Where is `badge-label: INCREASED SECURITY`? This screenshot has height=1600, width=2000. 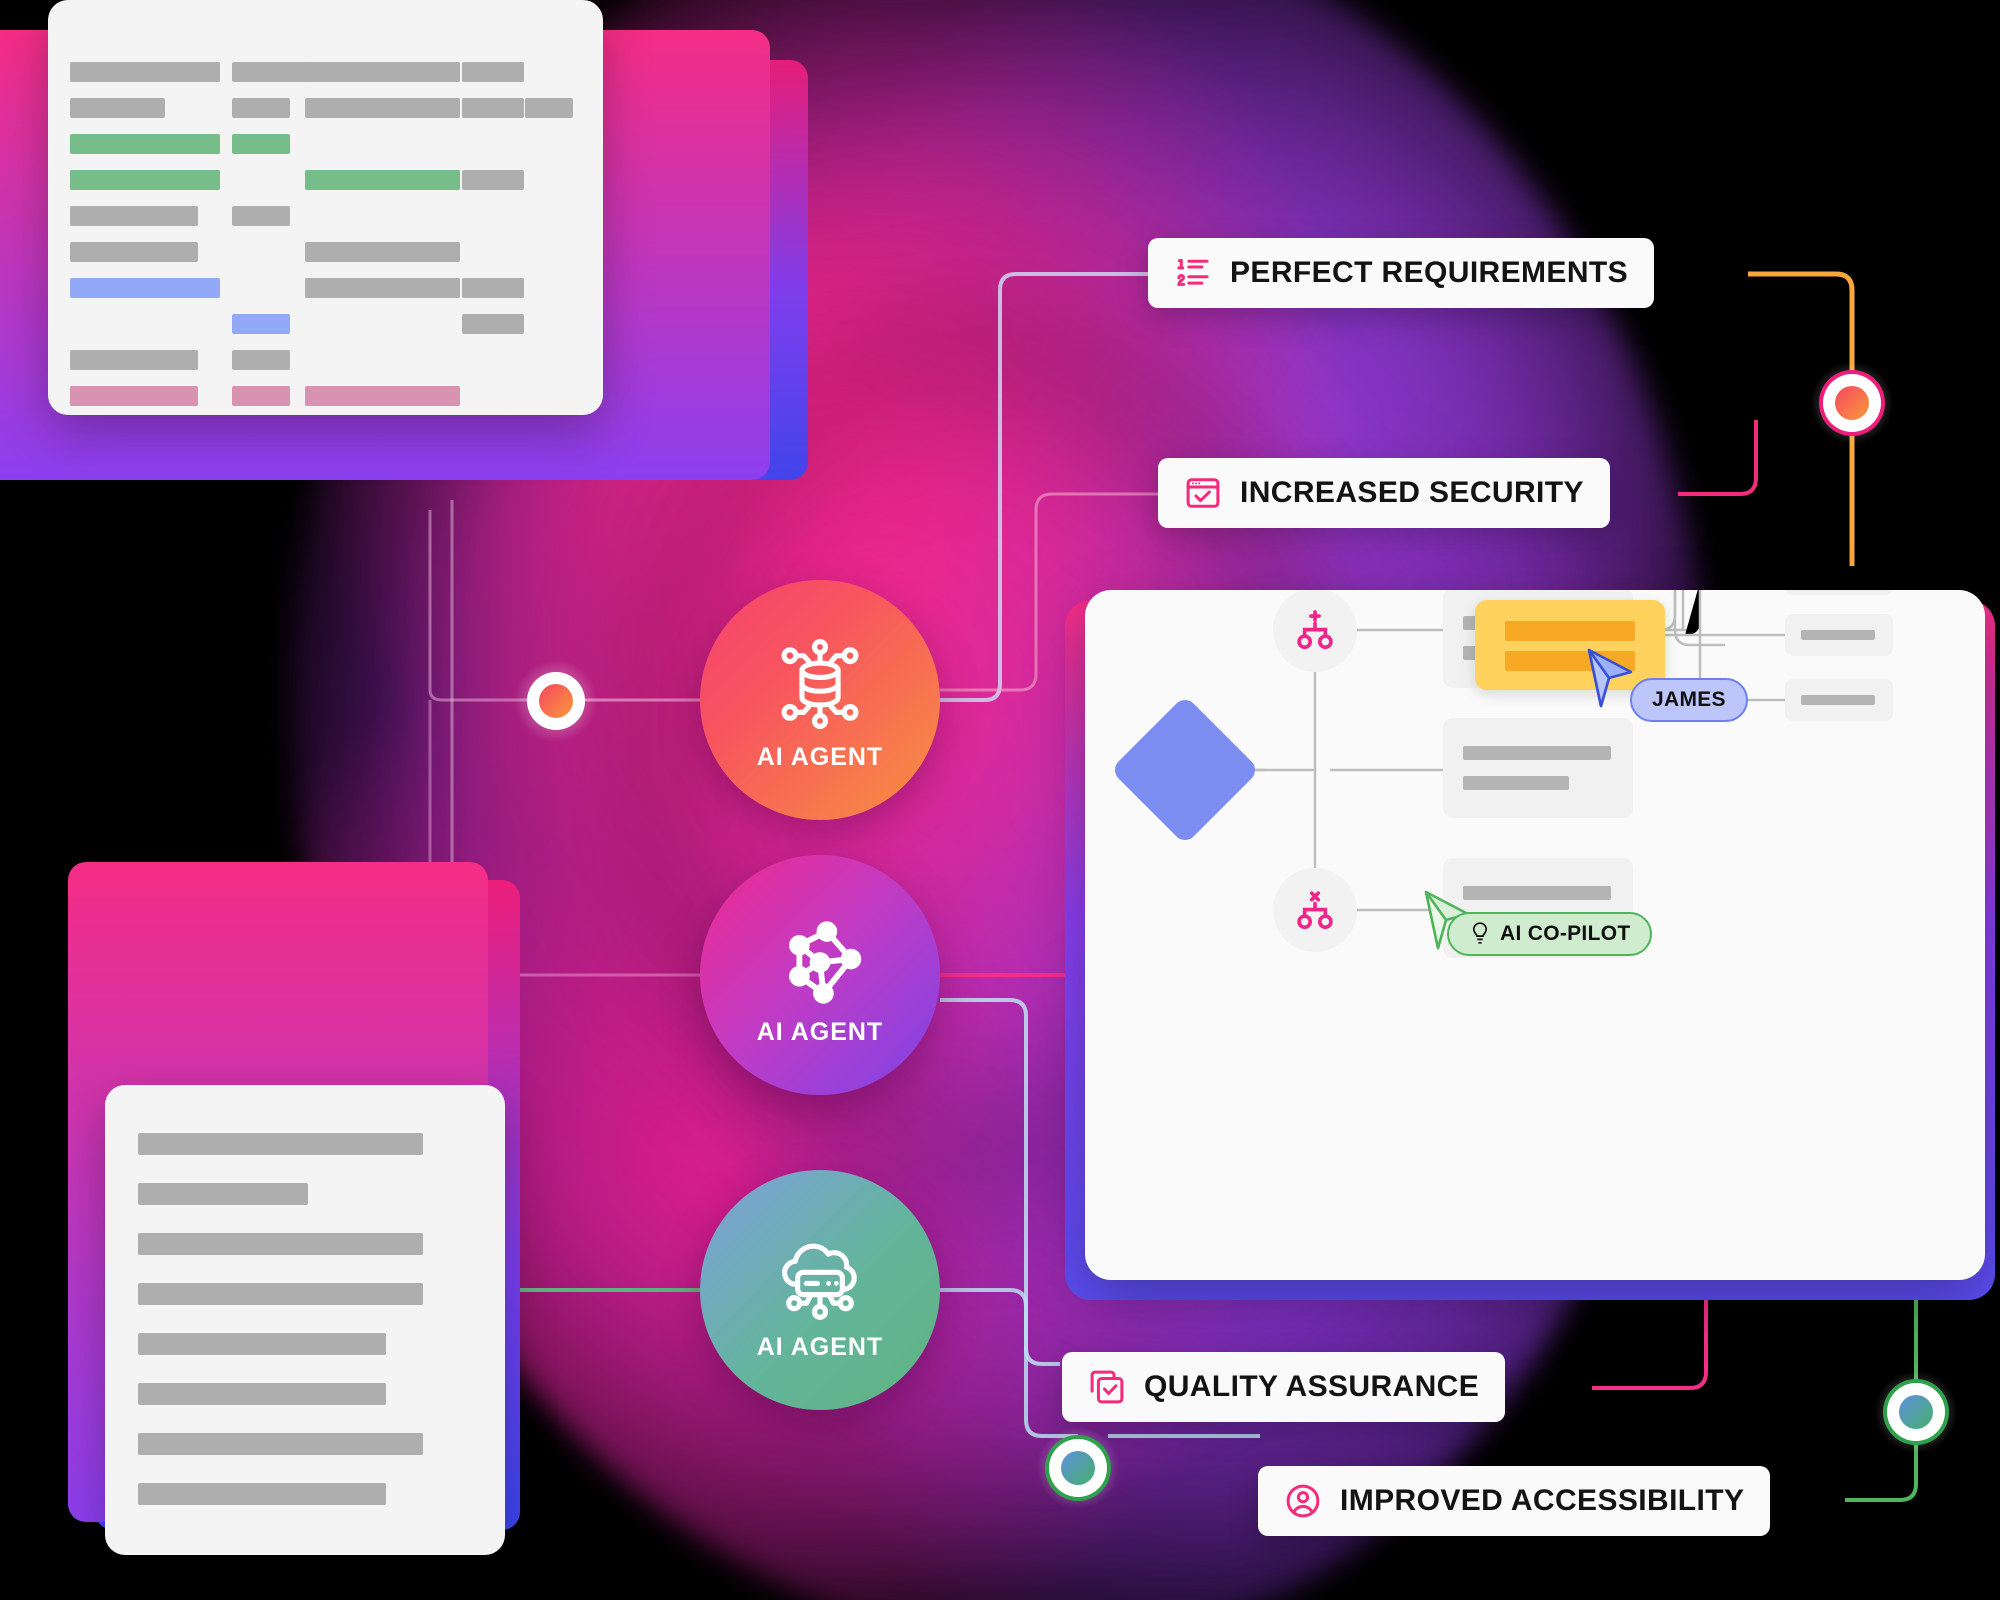
badge-label: INCREASED SECURITY is located at coordinates (1412, 492).